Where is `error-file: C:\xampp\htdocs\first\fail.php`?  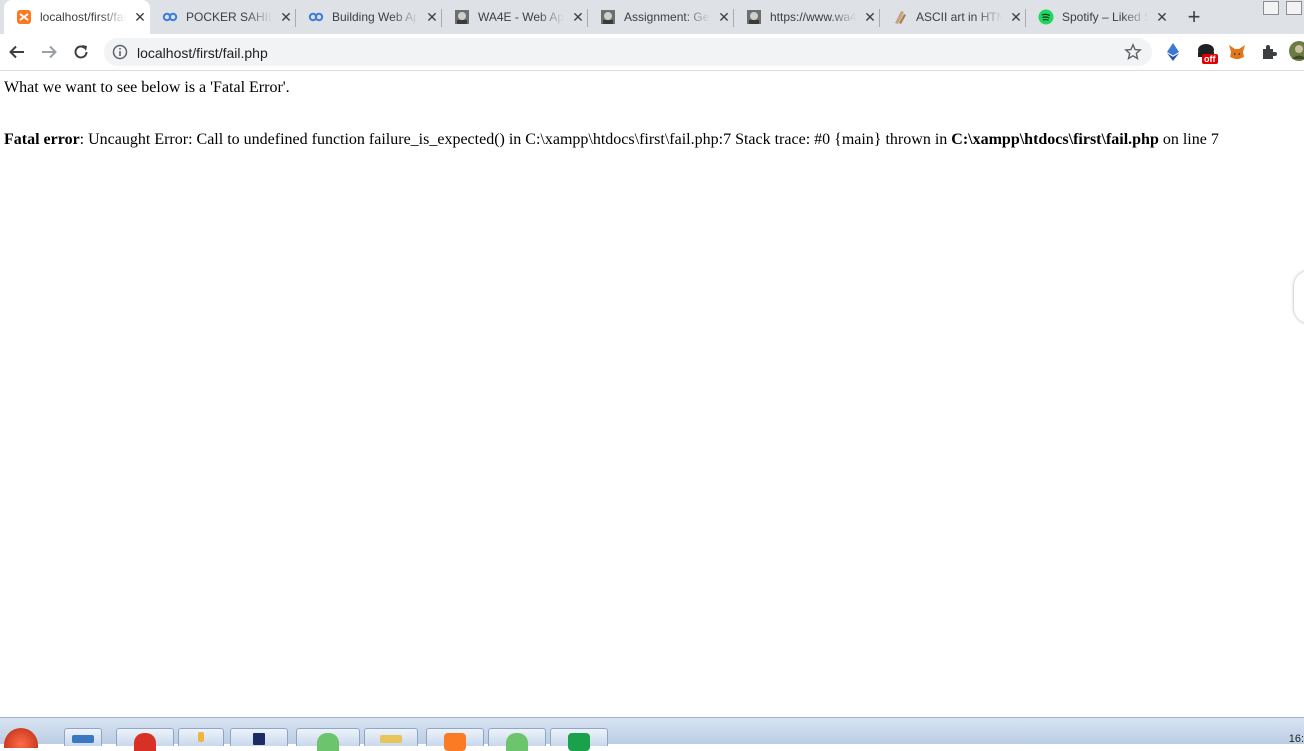 error-file: C:\xampp\htdocs\first\fail.php is located at coordinates (1055, 139).